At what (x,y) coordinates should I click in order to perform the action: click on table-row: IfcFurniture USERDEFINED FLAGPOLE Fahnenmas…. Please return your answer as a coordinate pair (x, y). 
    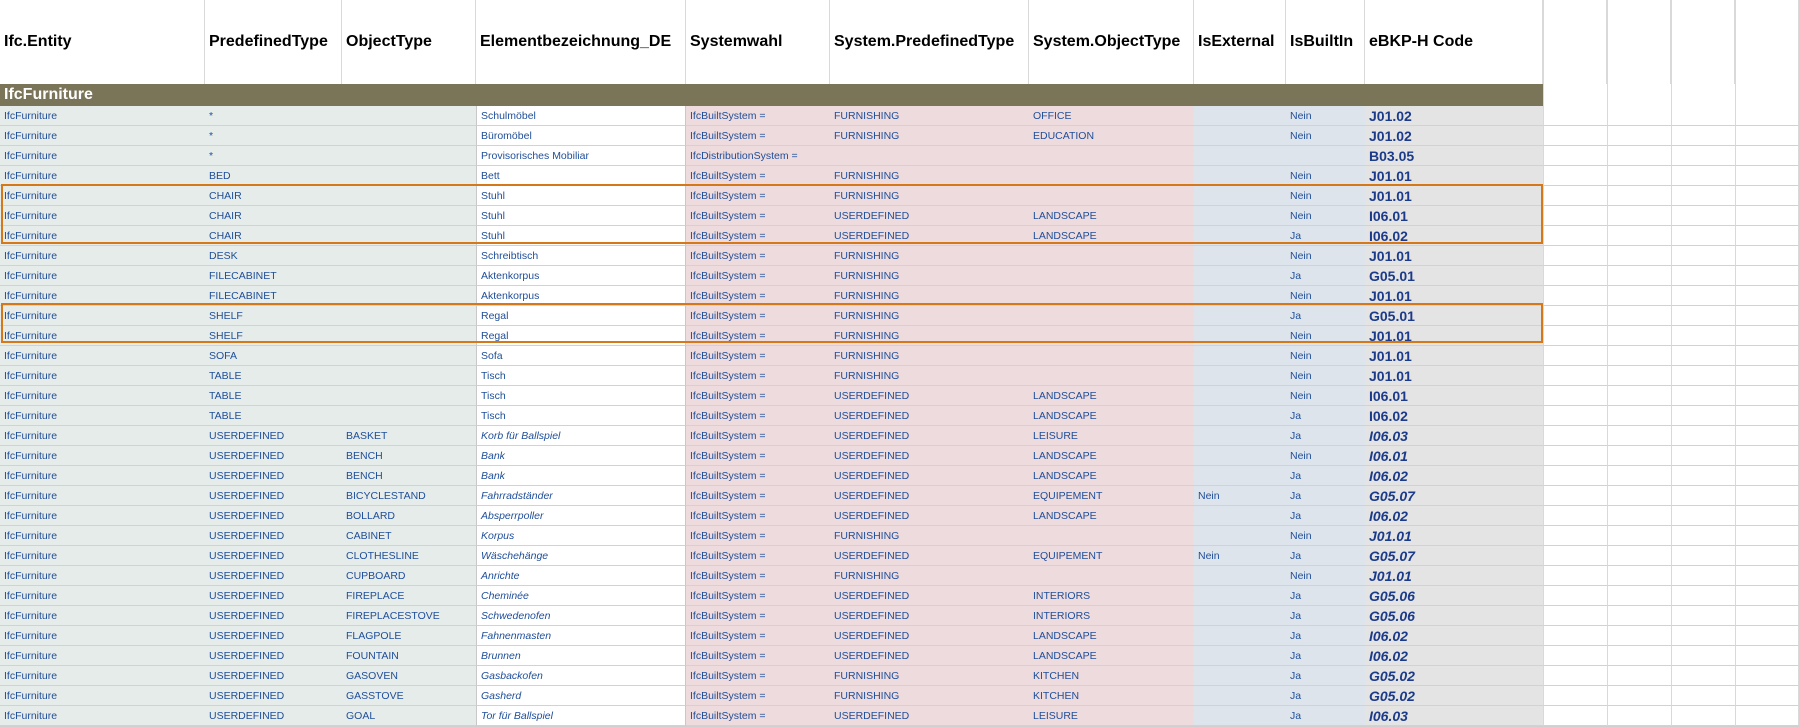
    Looking at the image, I should click on (899, 636).